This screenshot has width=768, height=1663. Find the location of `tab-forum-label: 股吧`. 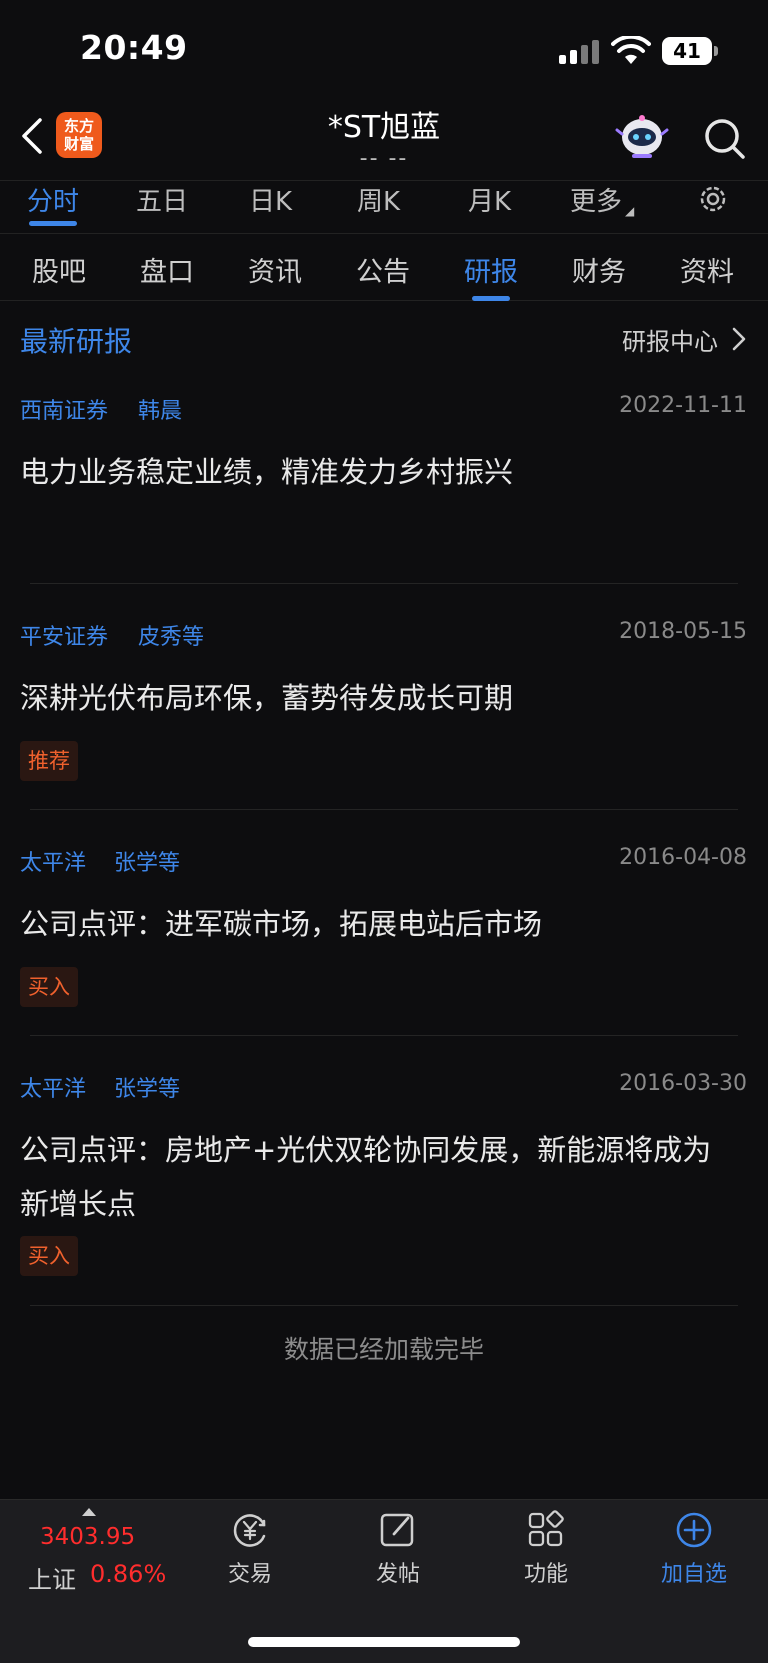

tab-forum-label: 股吧 is located at coordinates (59, 272).